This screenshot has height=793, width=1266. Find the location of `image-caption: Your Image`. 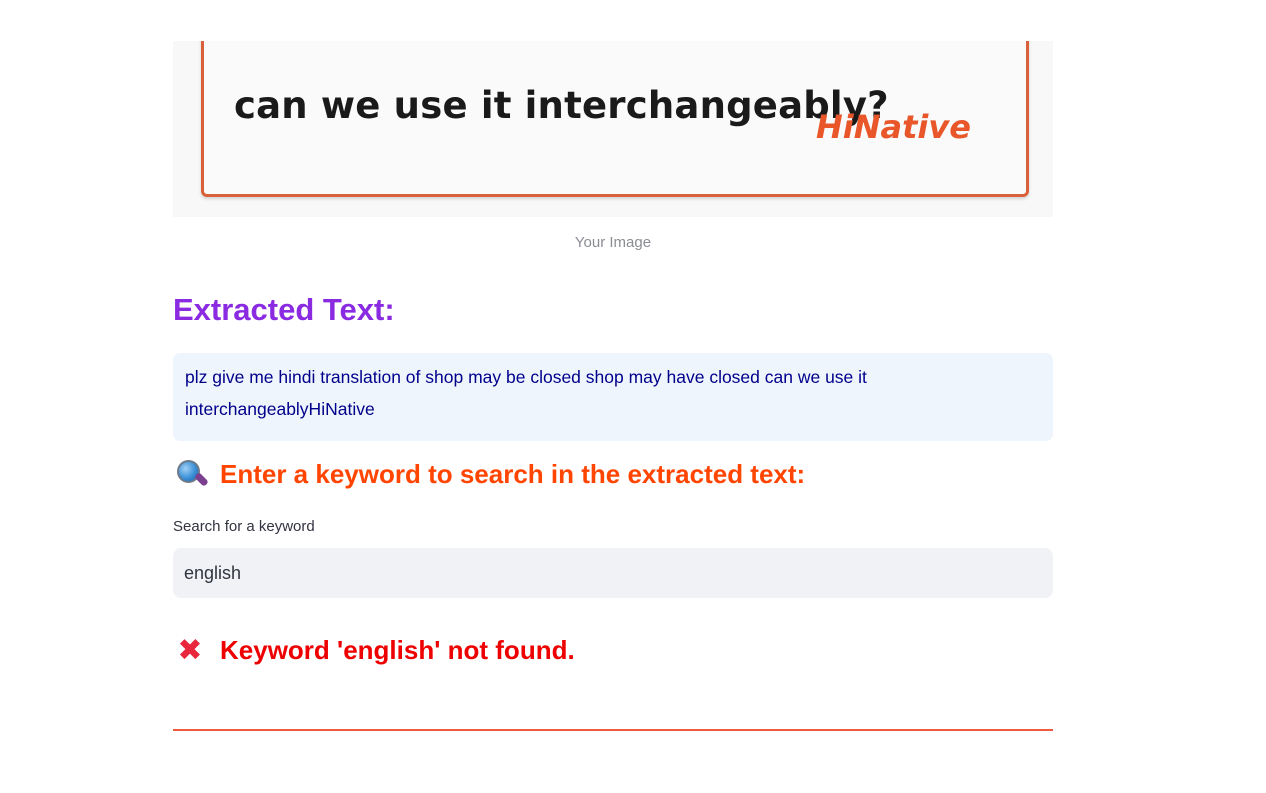

image-caption: Your Image is located at coordinates (613, 242).